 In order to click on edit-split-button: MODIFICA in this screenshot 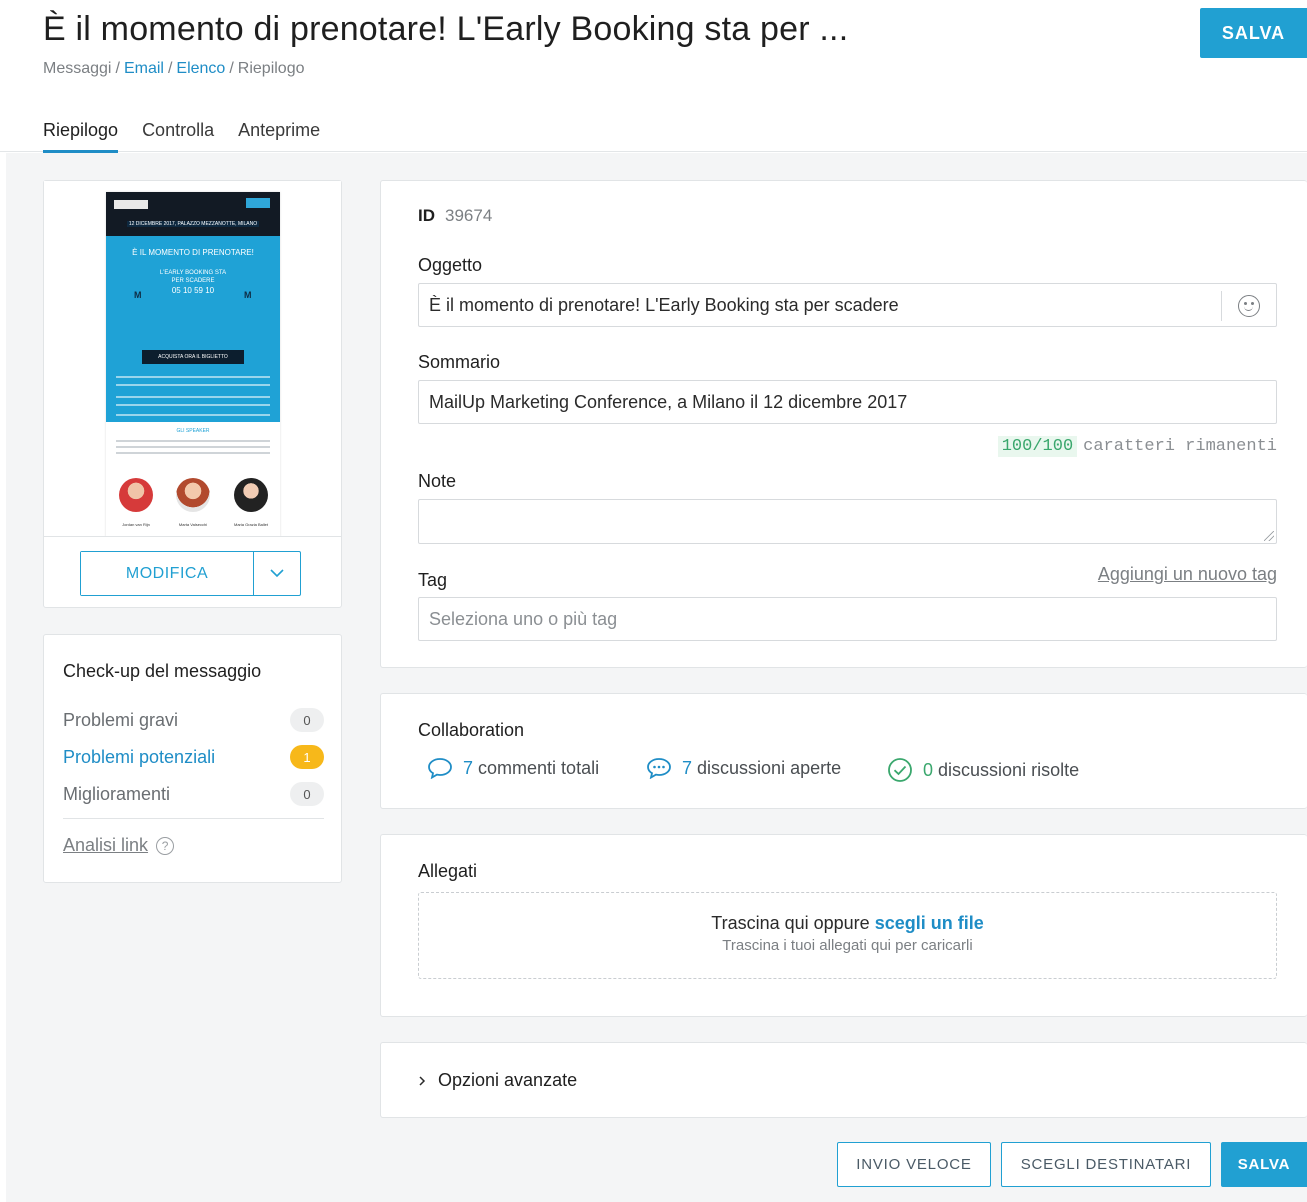, I will do `click(190, 573)`.